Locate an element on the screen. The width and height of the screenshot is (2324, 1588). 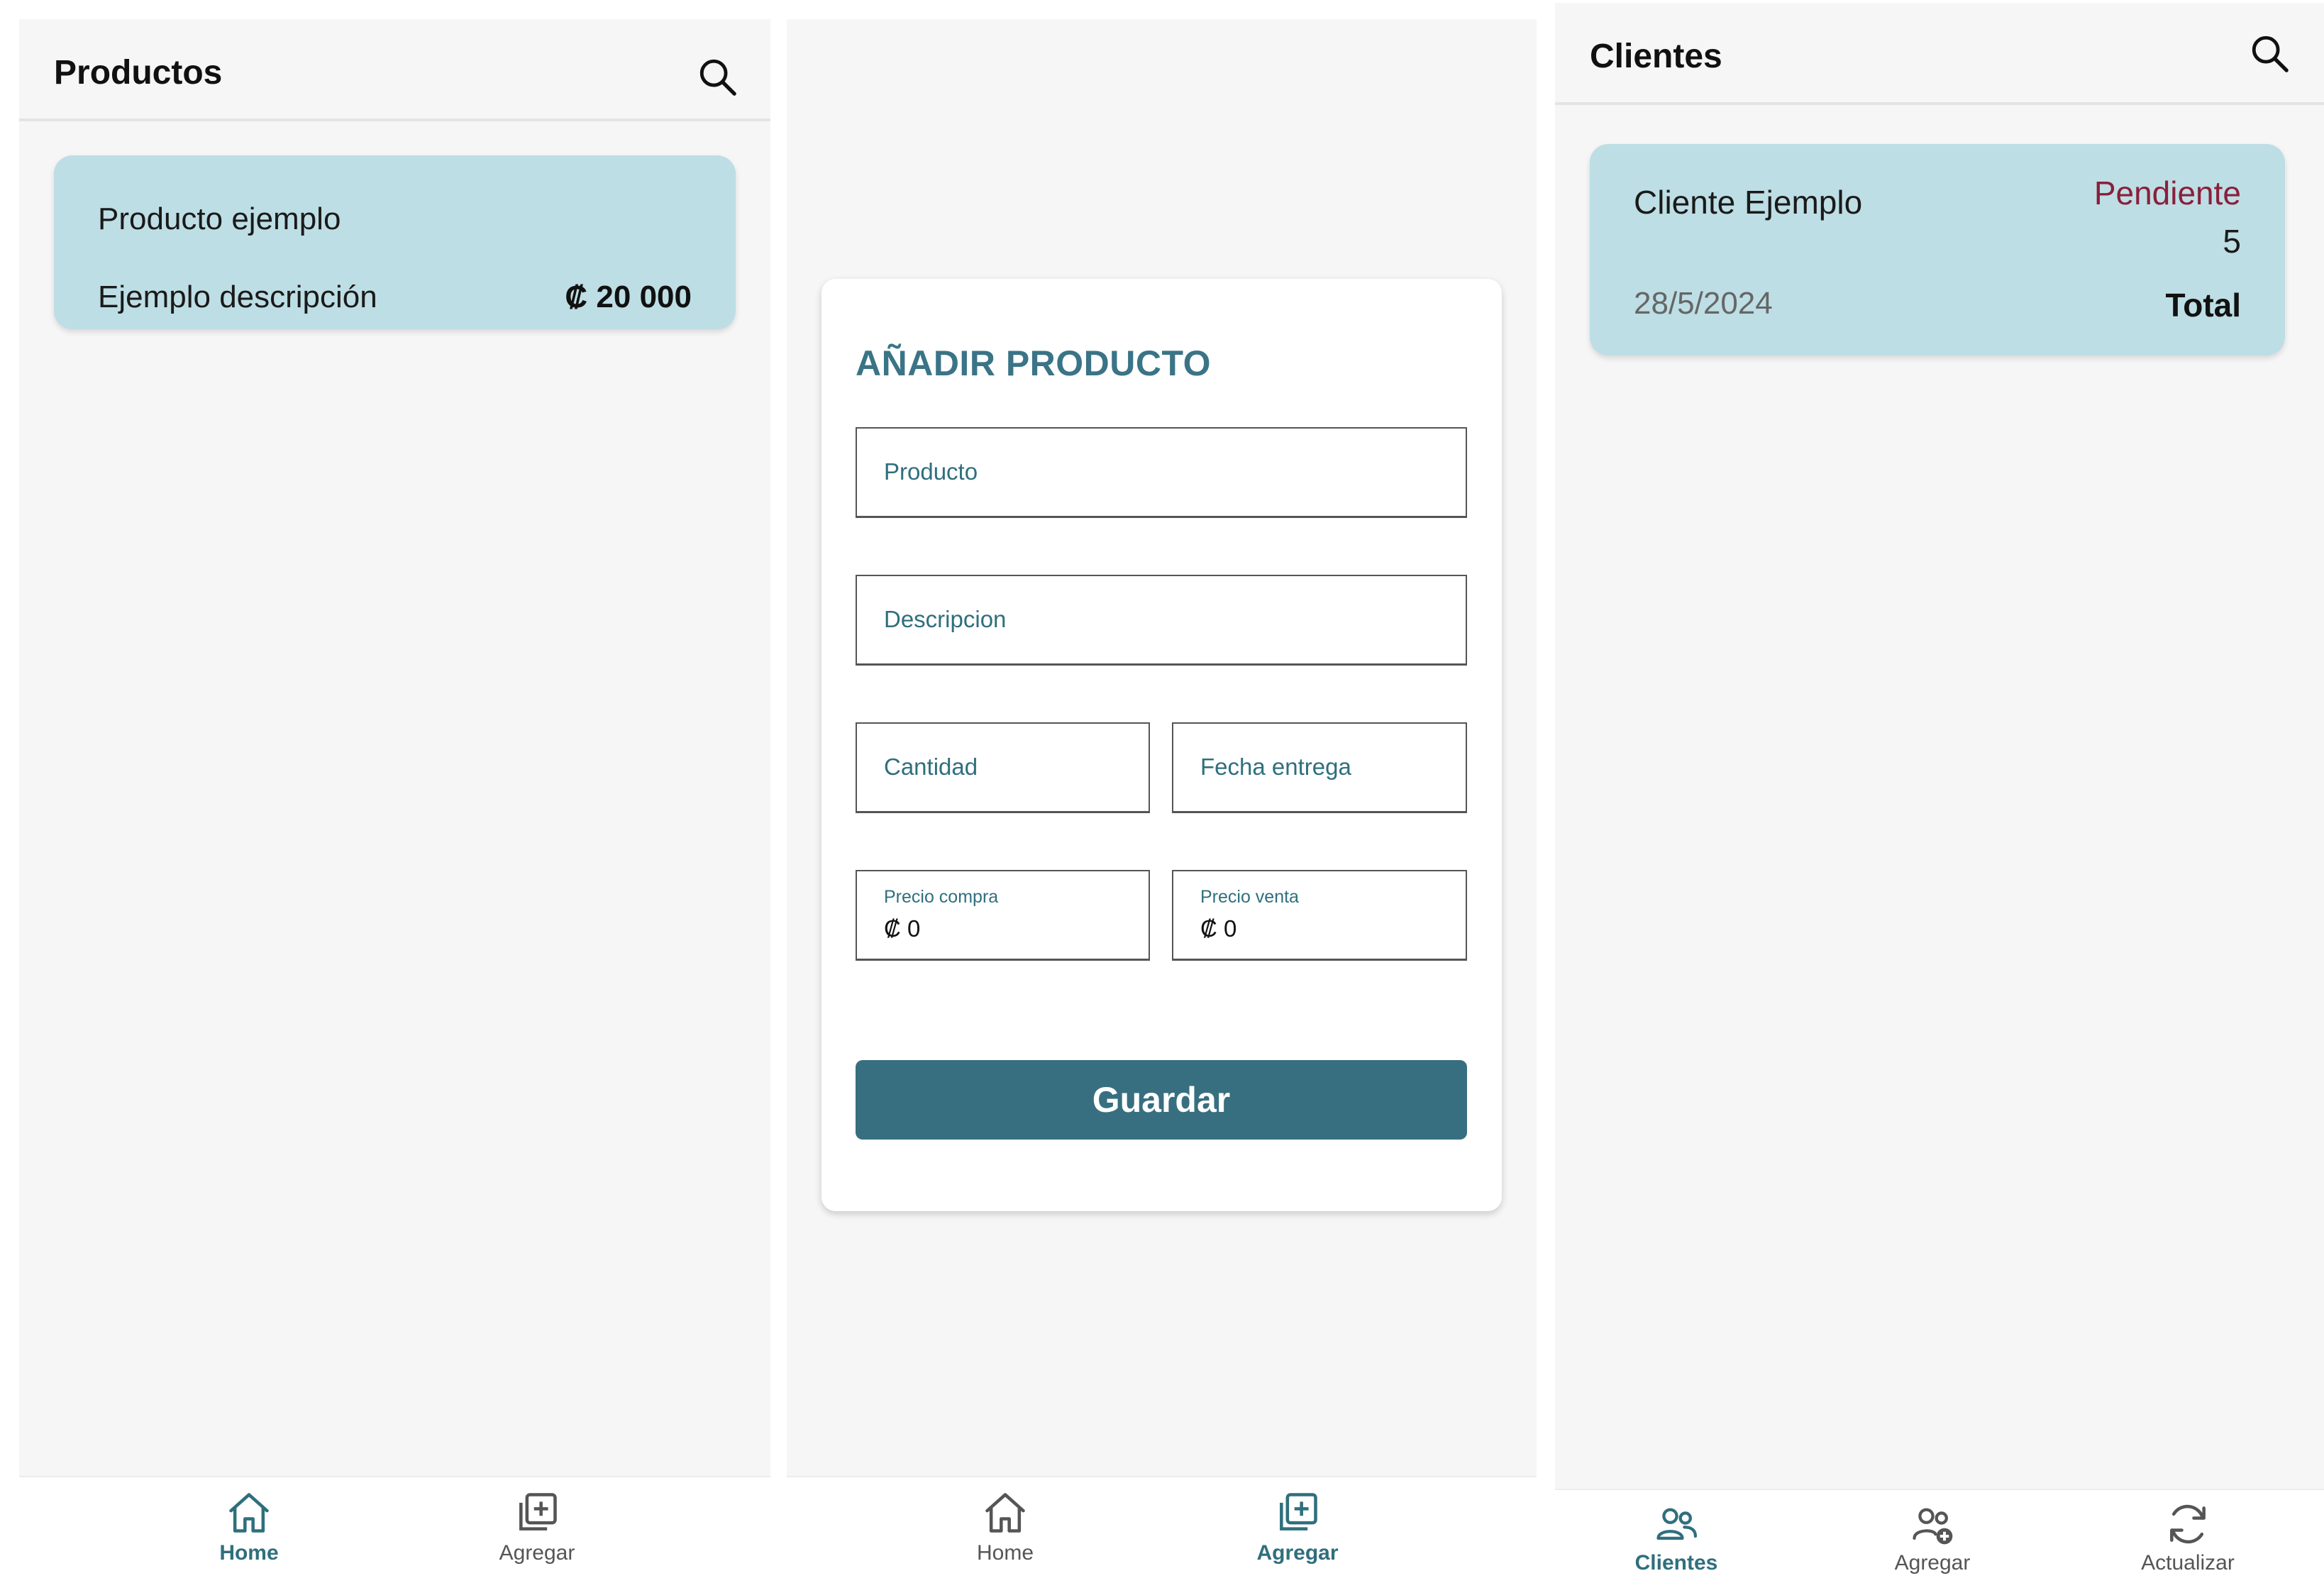
nav-clientes: Clientes is located at coordinates (1676, 1539).